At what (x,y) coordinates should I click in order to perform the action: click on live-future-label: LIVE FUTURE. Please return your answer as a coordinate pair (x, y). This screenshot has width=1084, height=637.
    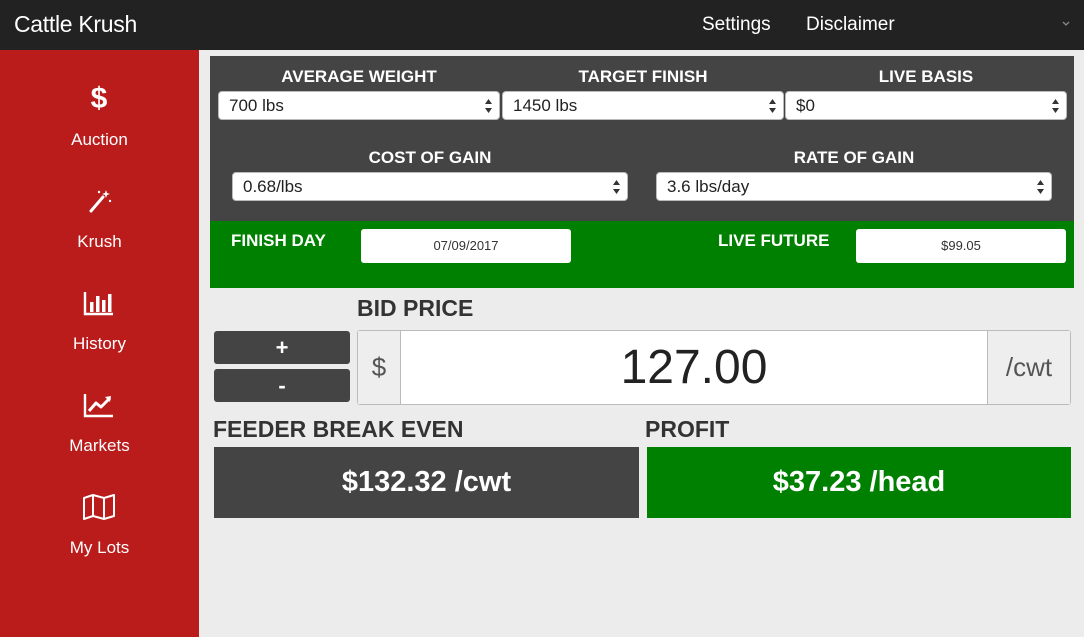
    Looking at the image, I should click on (774, 240).